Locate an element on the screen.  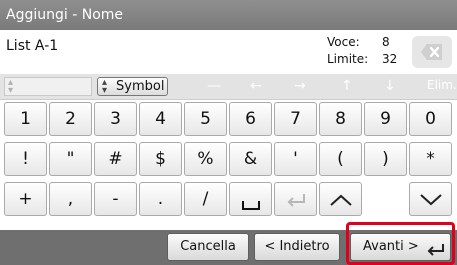
arrow-left-icon: ← is located at coordinates (256, 86).